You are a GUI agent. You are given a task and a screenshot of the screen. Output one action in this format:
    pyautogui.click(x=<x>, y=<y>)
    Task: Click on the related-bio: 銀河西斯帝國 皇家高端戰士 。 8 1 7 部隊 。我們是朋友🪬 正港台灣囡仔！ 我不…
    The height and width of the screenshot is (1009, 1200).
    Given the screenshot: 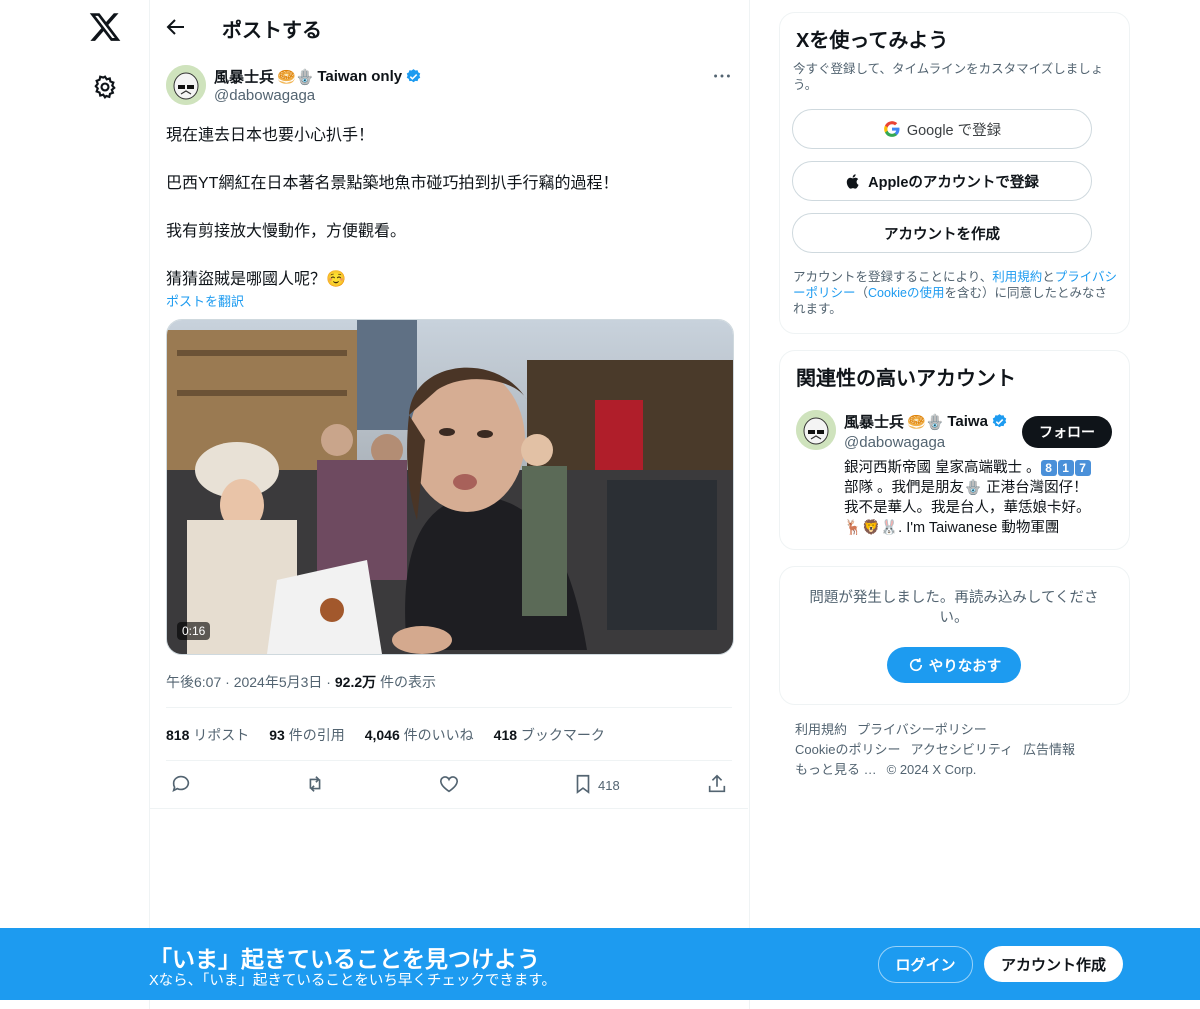 What is the action you would take?
    pyautogui.click(x=979, y=498)
    